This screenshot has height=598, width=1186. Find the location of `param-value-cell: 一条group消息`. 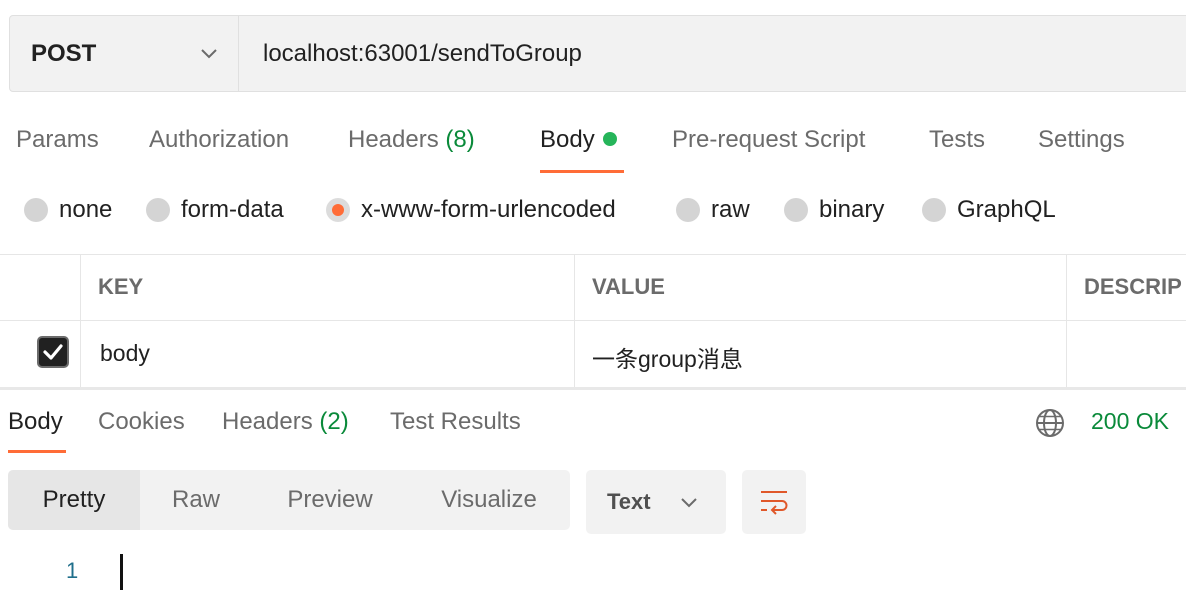

param-value-cell: 一条group消息 is located at coordinates (667, 357).